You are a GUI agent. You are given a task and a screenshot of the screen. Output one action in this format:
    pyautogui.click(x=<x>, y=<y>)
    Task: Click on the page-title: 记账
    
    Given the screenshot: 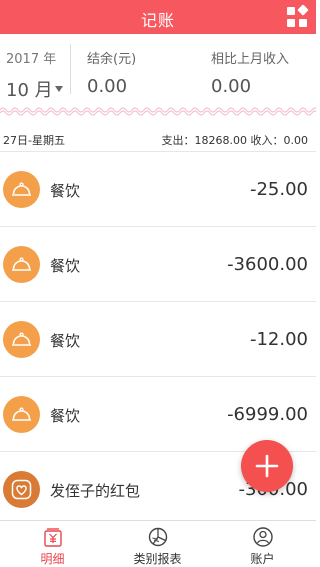 What is the action you would take?
    pyautogui.click(x=157, y=20)
    